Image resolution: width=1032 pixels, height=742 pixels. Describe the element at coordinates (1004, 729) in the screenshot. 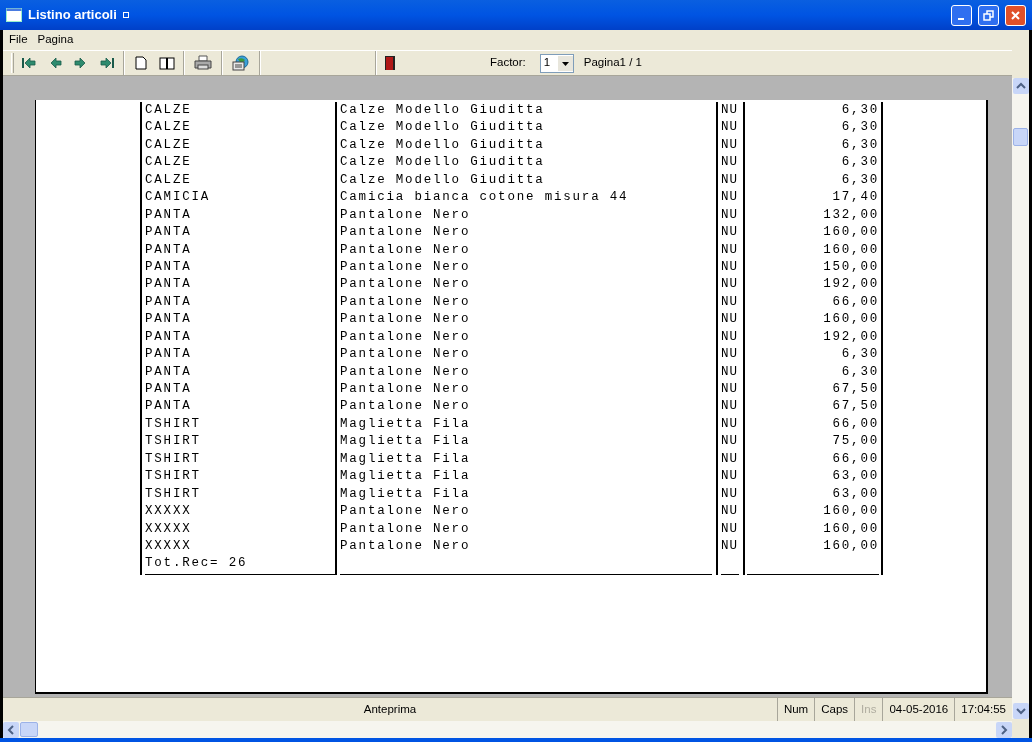

I see `scroll-right-icon` at that location.